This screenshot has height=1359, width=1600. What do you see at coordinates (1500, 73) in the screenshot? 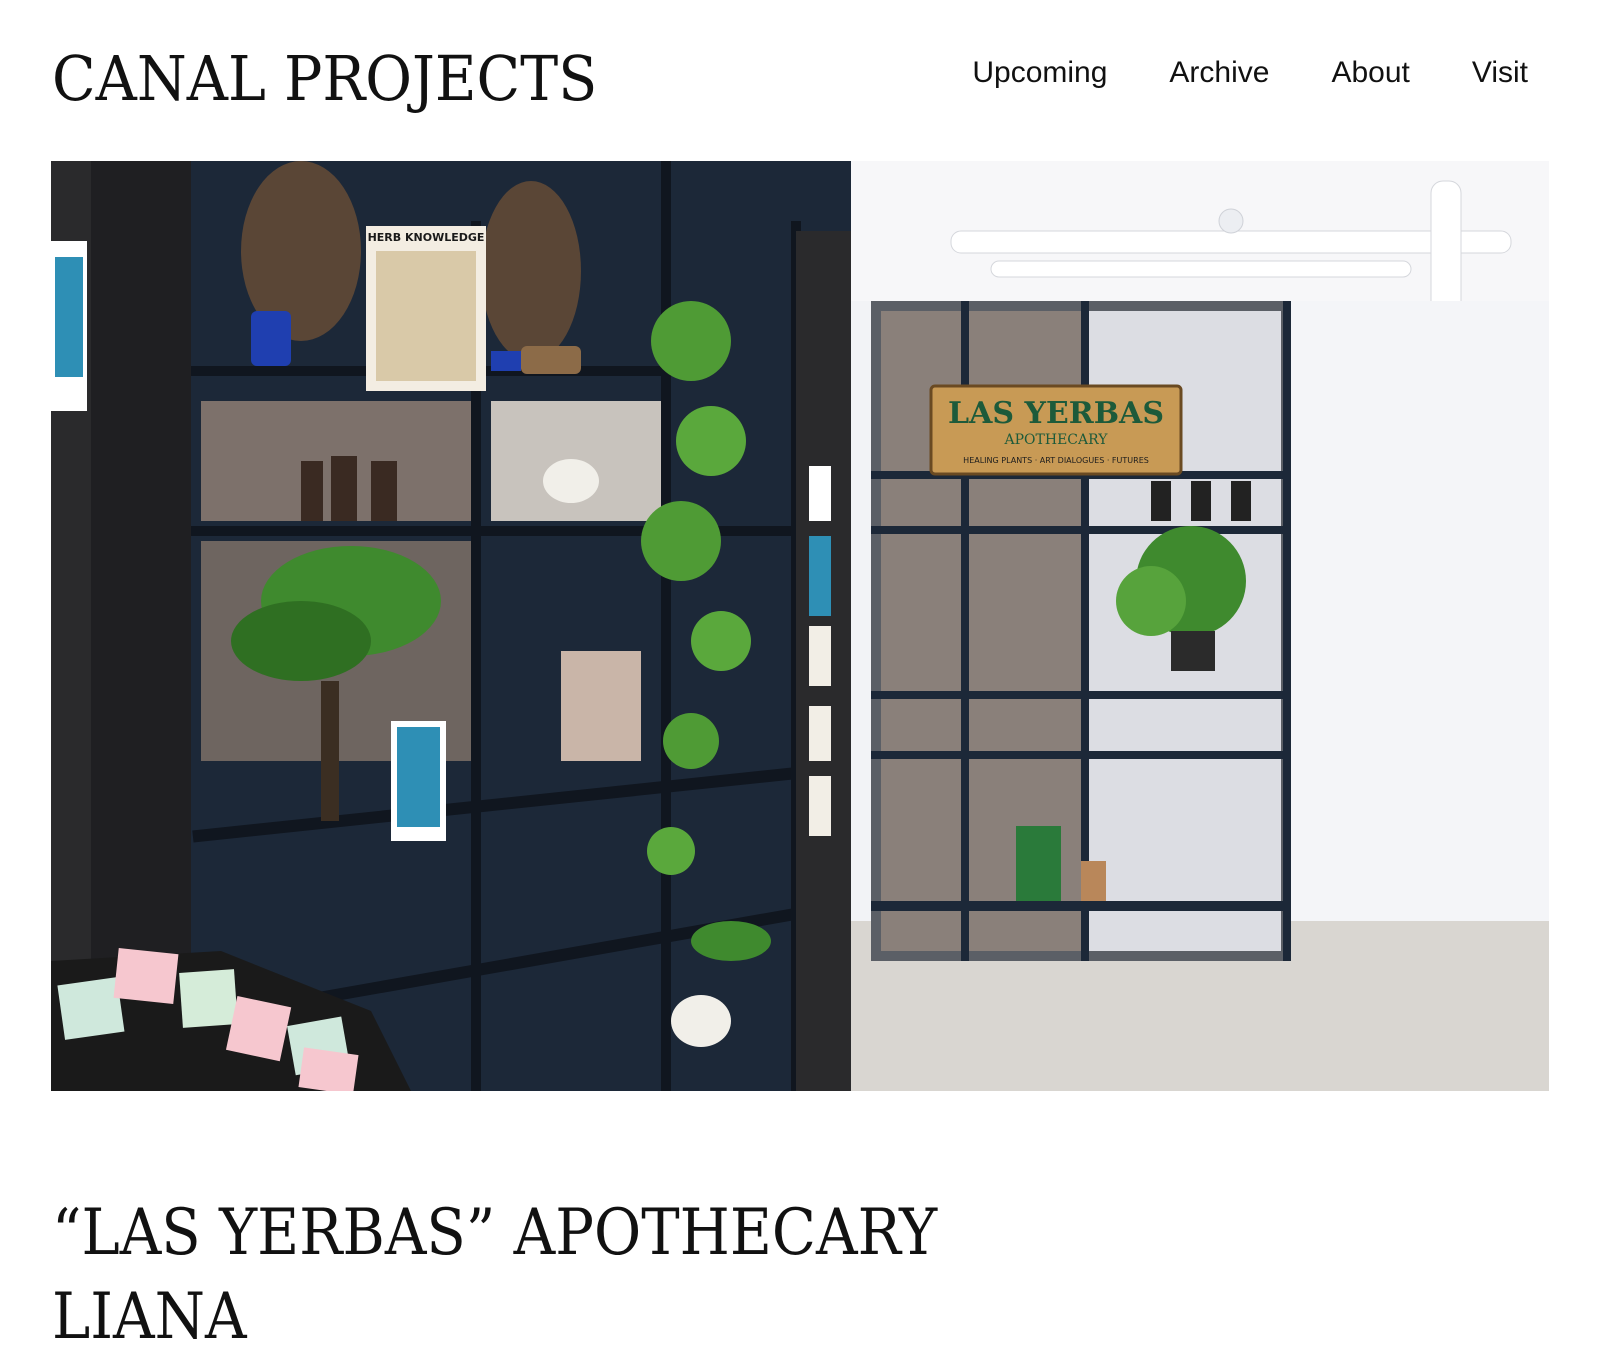
I see `nav-visit: Visit` at bounding box center [1500, 73].